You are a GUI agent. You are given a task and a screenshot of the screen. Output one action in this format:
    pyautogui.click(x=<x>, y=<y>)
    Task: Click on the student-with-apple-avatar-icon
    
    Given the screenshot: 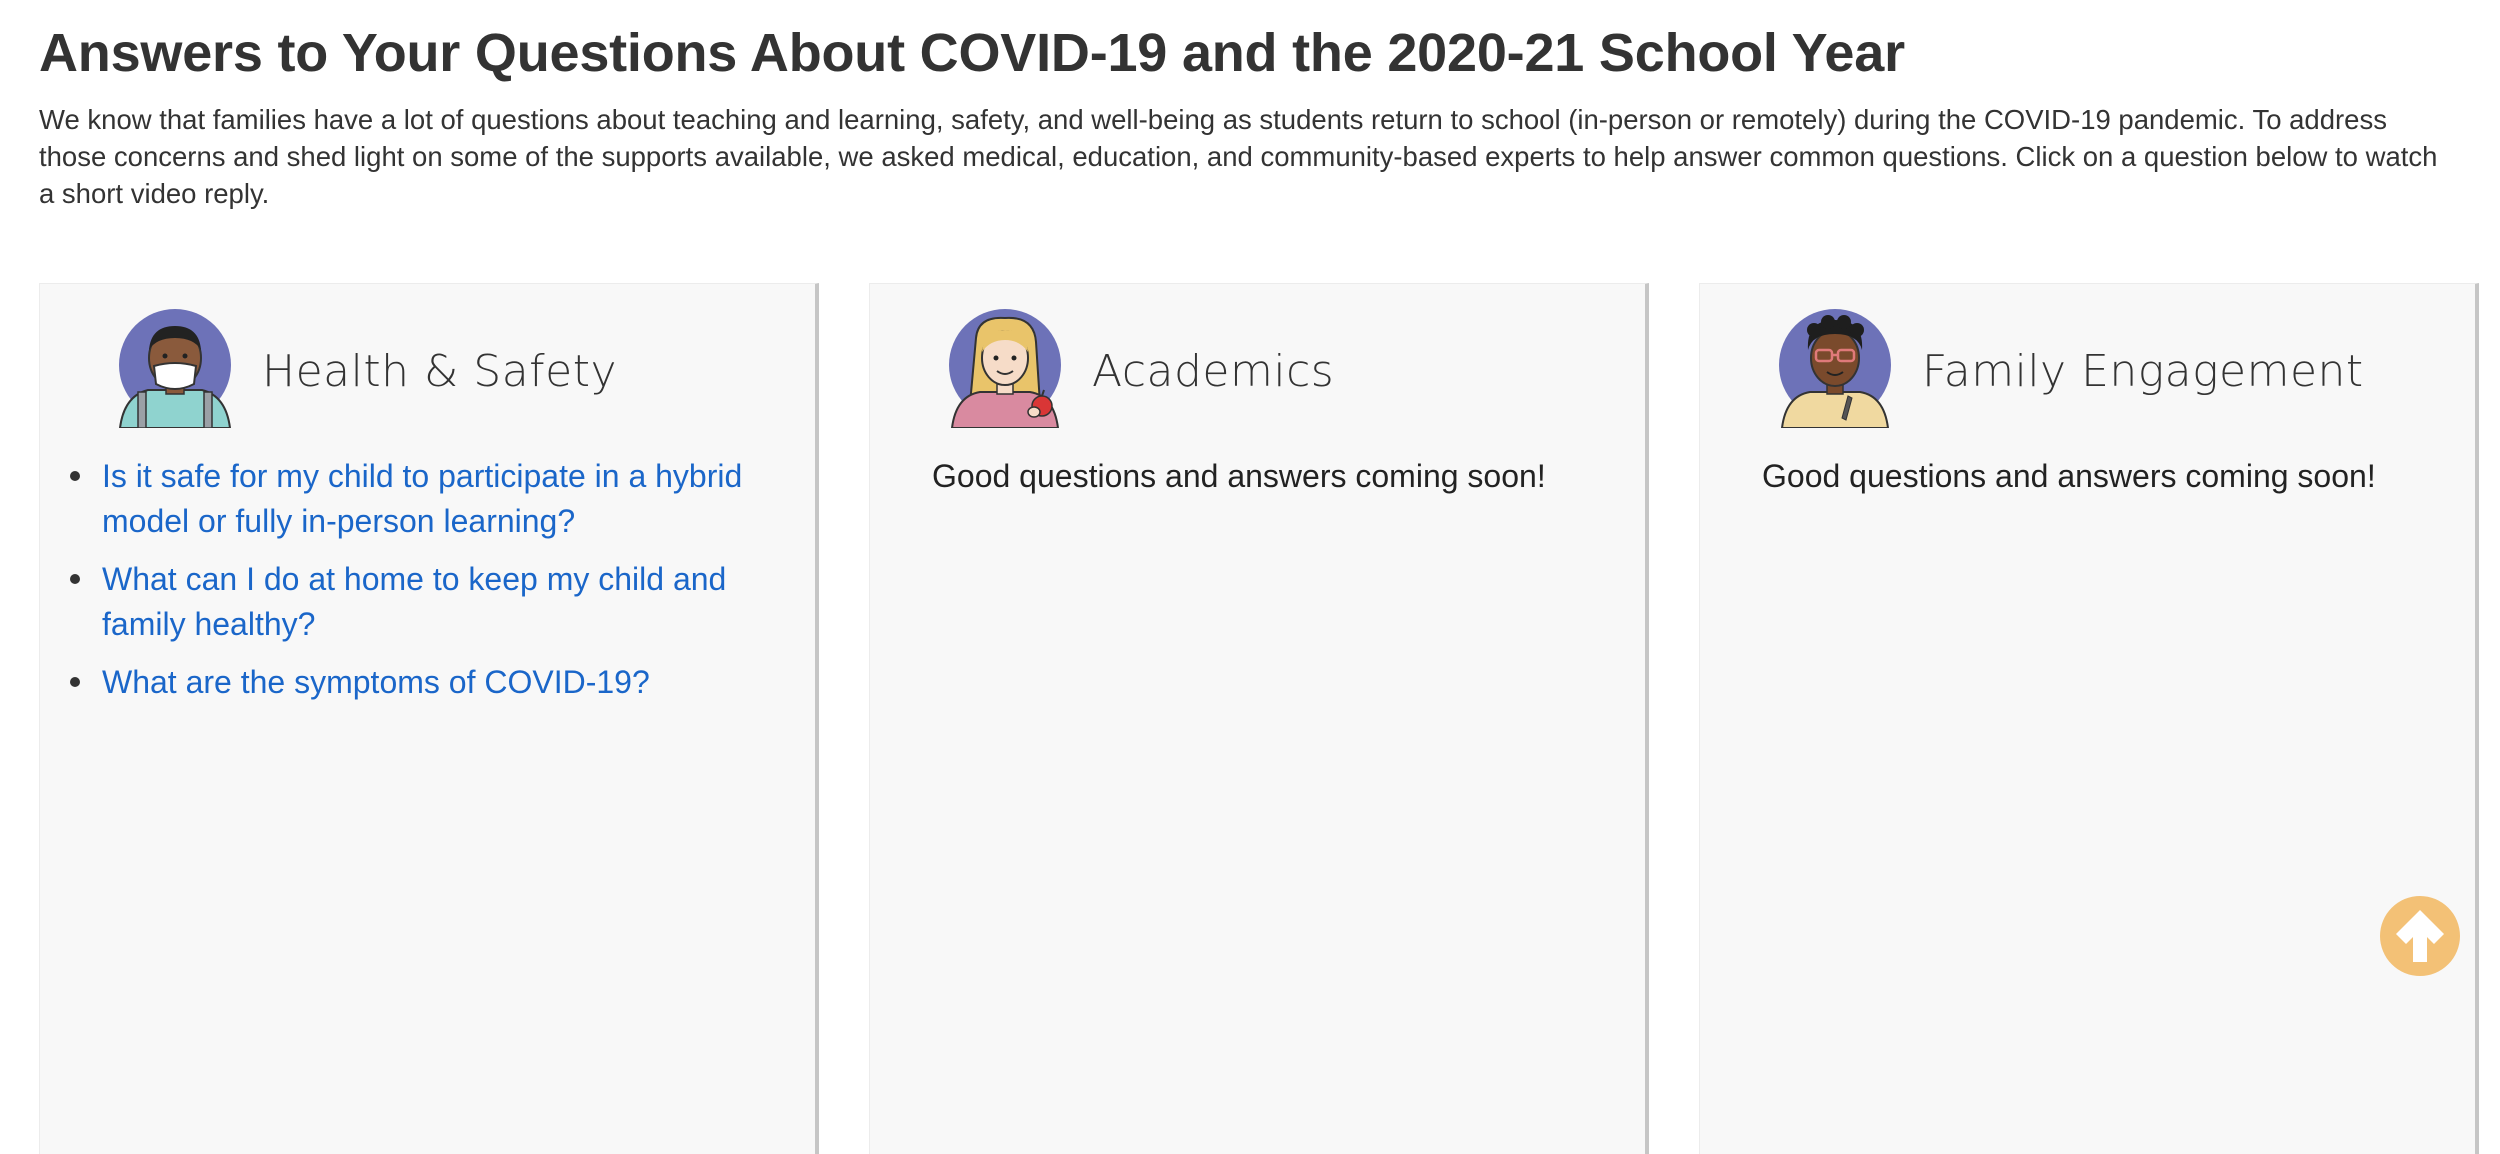 What is the action you would take?
    pyautogui.click(x=1005, y=368)
    